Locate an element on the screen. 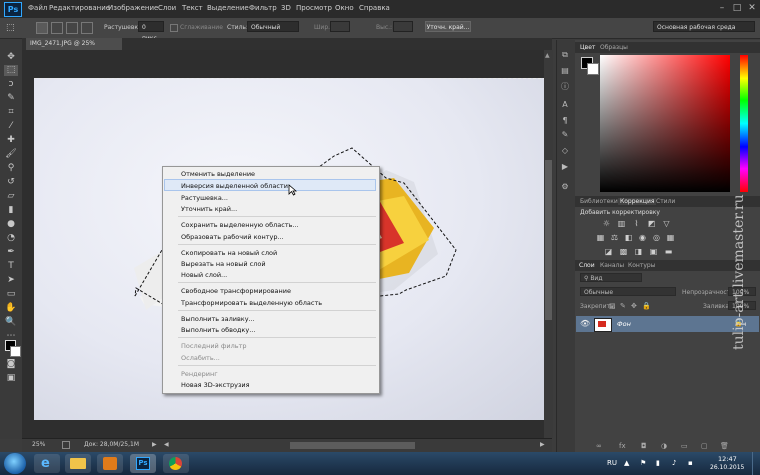 This screenshot has height=475, width=760. tab-layers: Слои is located at coordinates (587, 265).